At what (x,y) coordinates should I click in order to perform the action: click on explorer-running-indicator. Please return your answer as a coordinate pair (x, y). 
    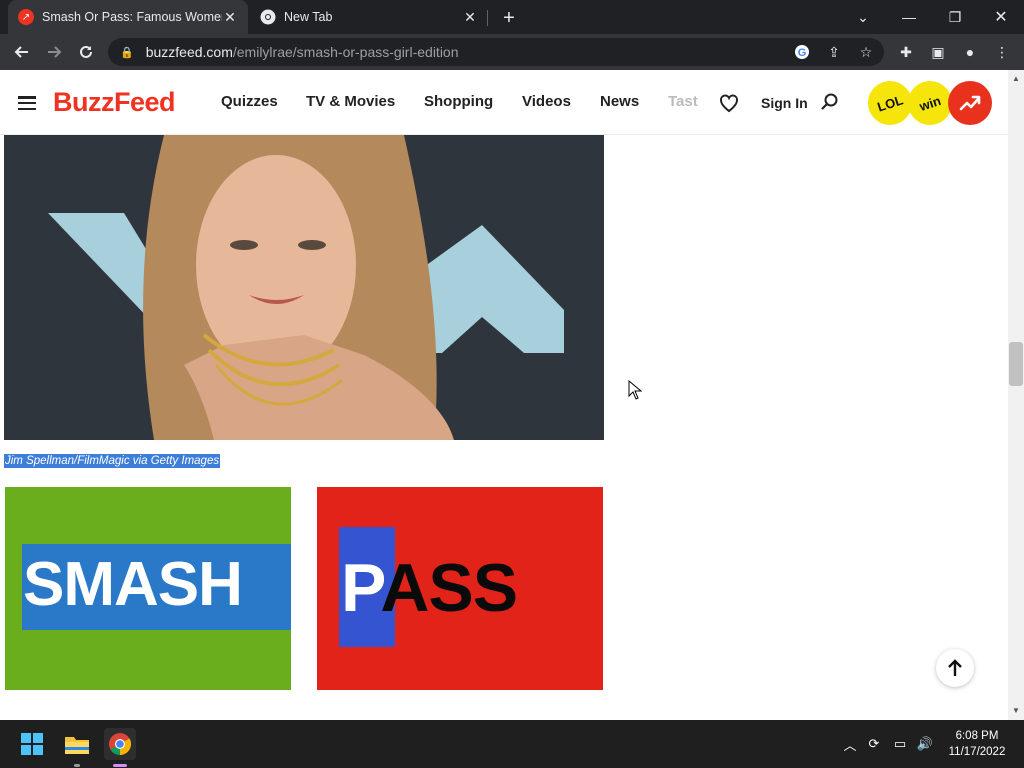
    Looking at the image, I should click on (77, 765).